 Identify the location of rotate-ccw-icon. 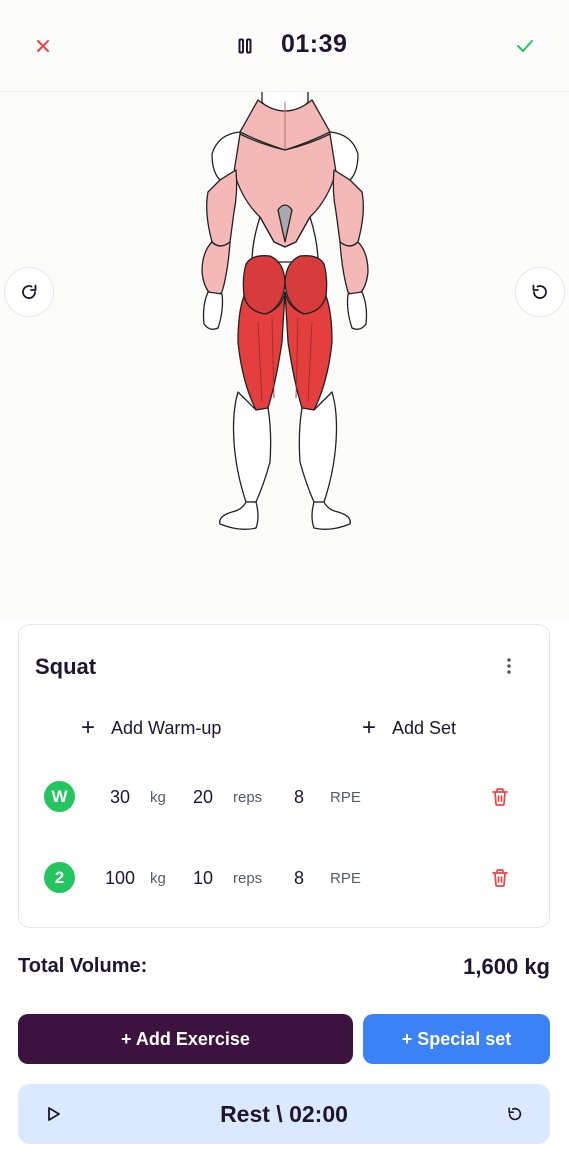
(540, 292).